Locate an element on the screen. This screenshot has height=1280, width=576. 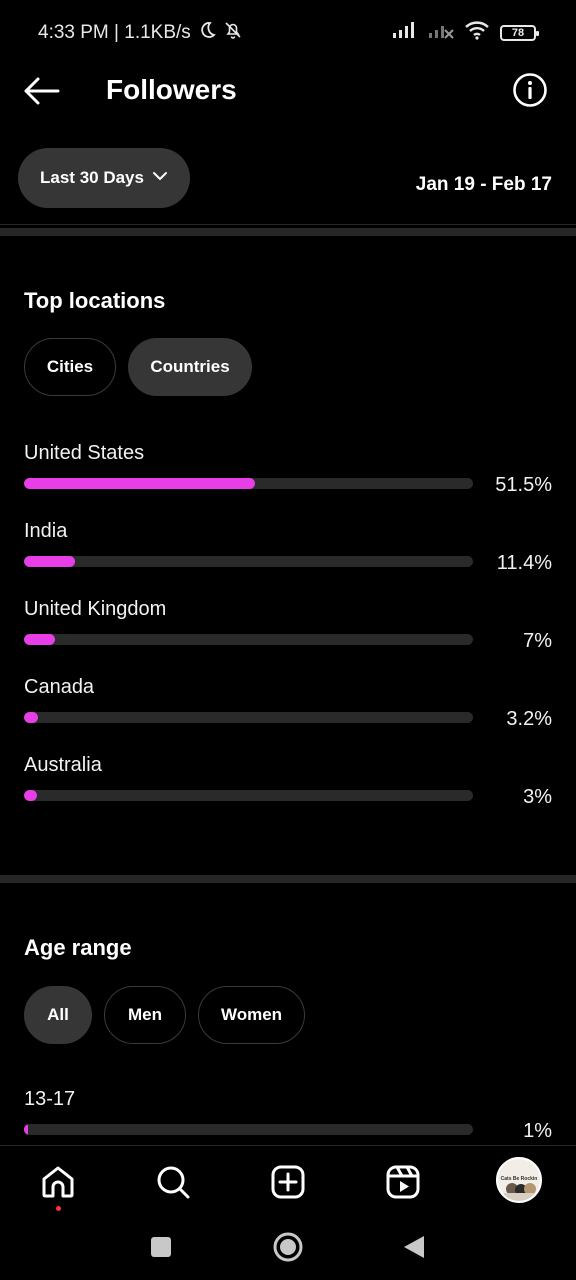
chip-women-label: Women is located at coordinates (251, 1014).